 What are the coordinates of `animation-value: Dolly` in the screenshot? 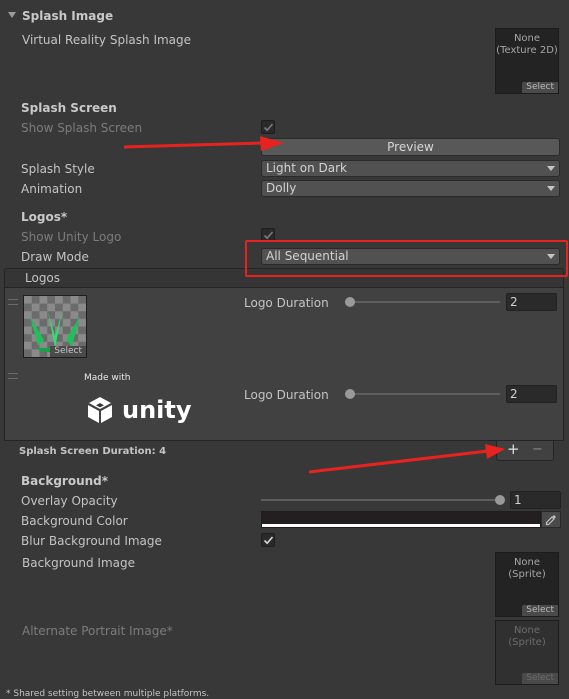 It's located at (281, 188).